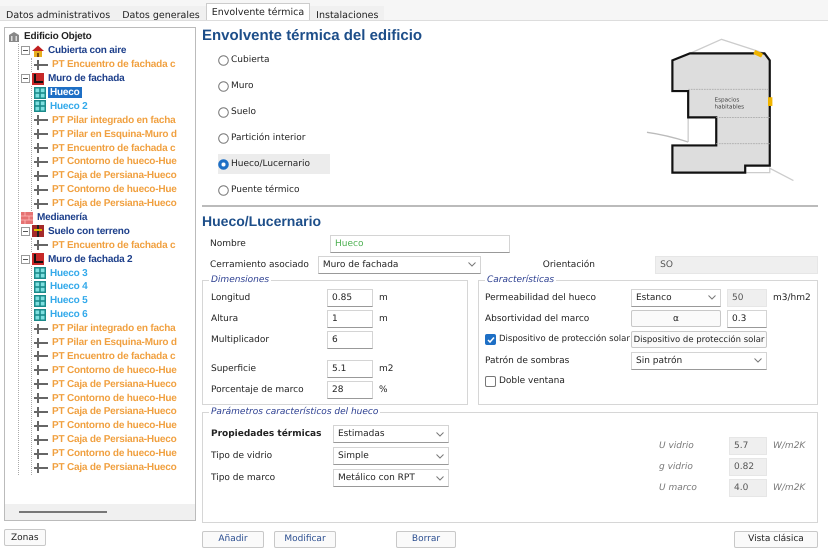 This screenshot has height=557, width=828. I want to click on section-title: Hueco/Lucernario, so click(262, 221).